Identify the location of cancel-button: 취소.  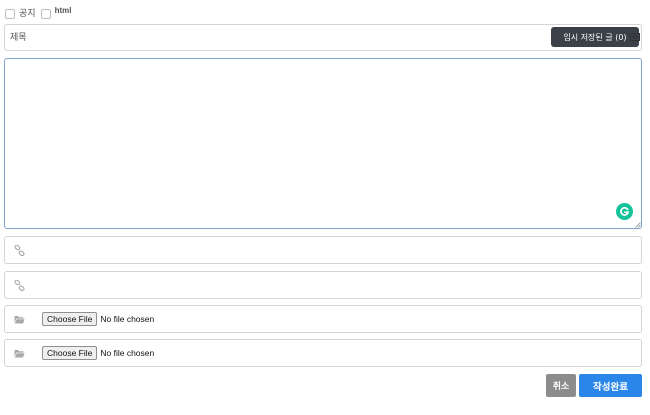
(561, 385).